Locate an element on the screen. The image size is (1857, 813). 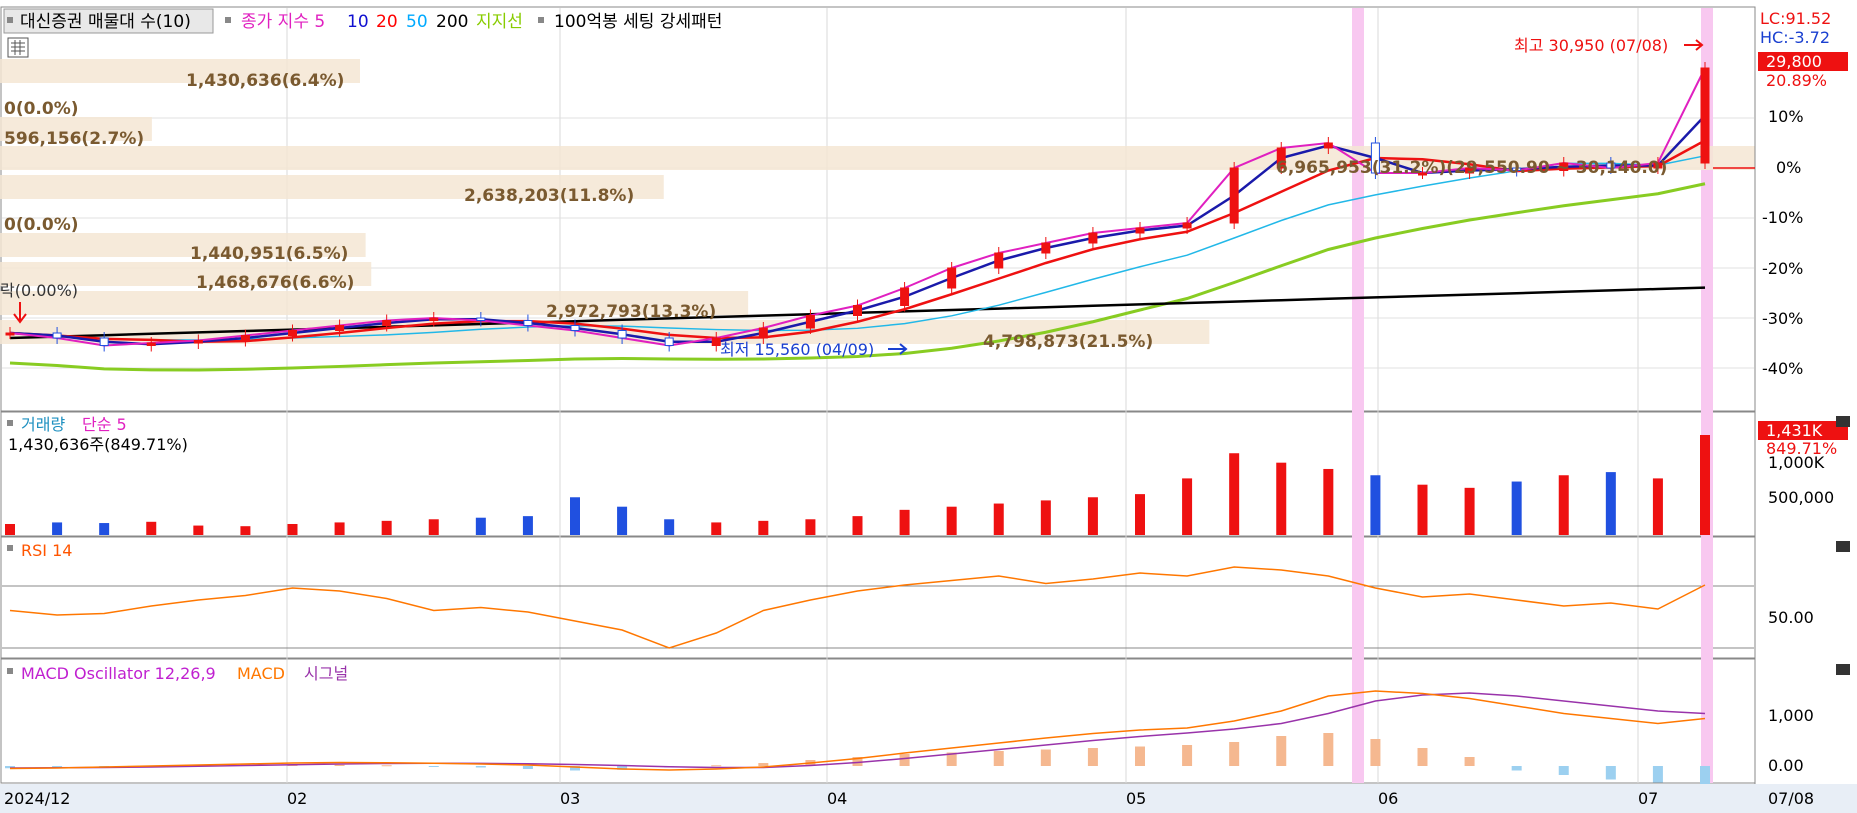
profile-label: 596,156(2.7%) is located at coordinates (74, 139).